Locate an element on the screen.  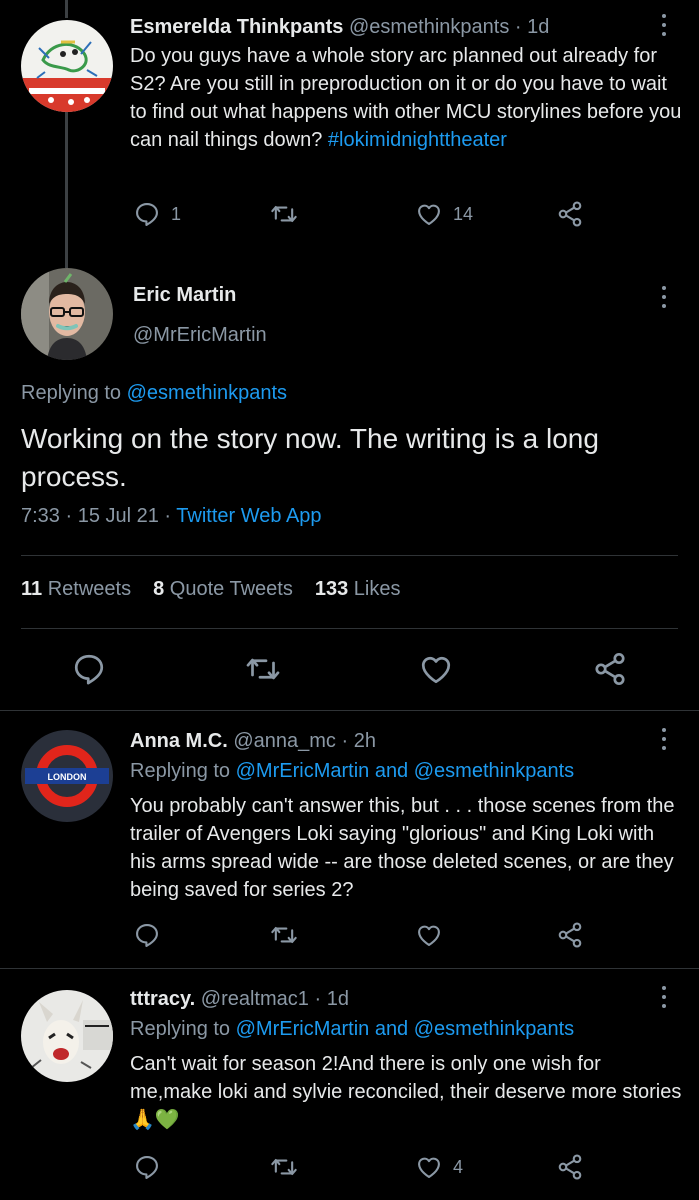
thread-line is located at coordinates (66, 190).